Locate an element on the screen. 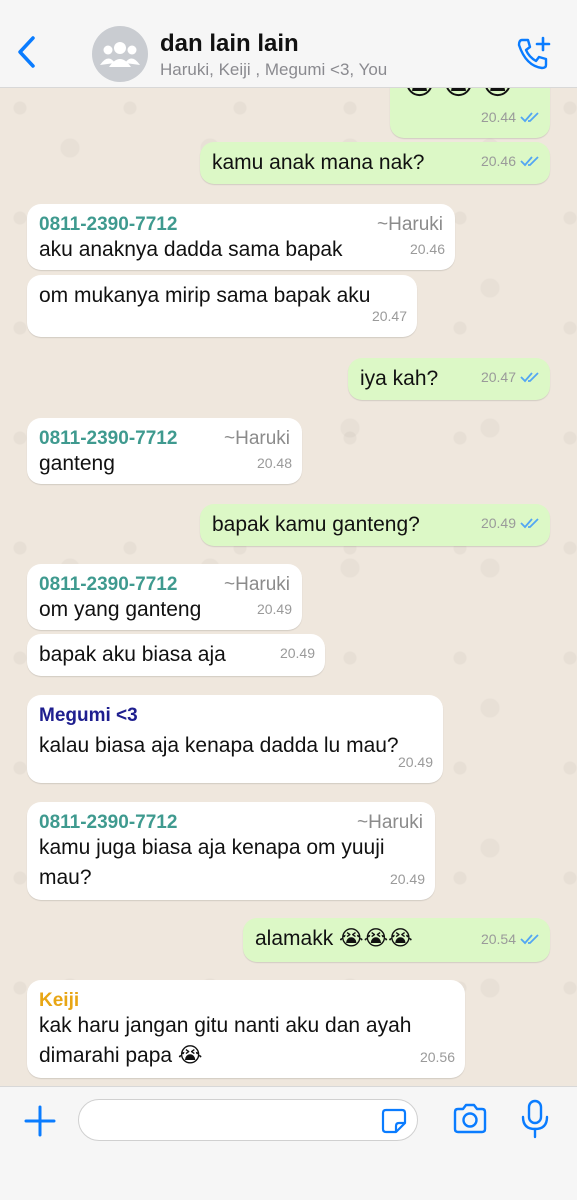 This screenshot has width=577, height=1200. message-bubble-outgoing: bapak kamu ganteng? 20.49 is located at coordinates (375, 525).